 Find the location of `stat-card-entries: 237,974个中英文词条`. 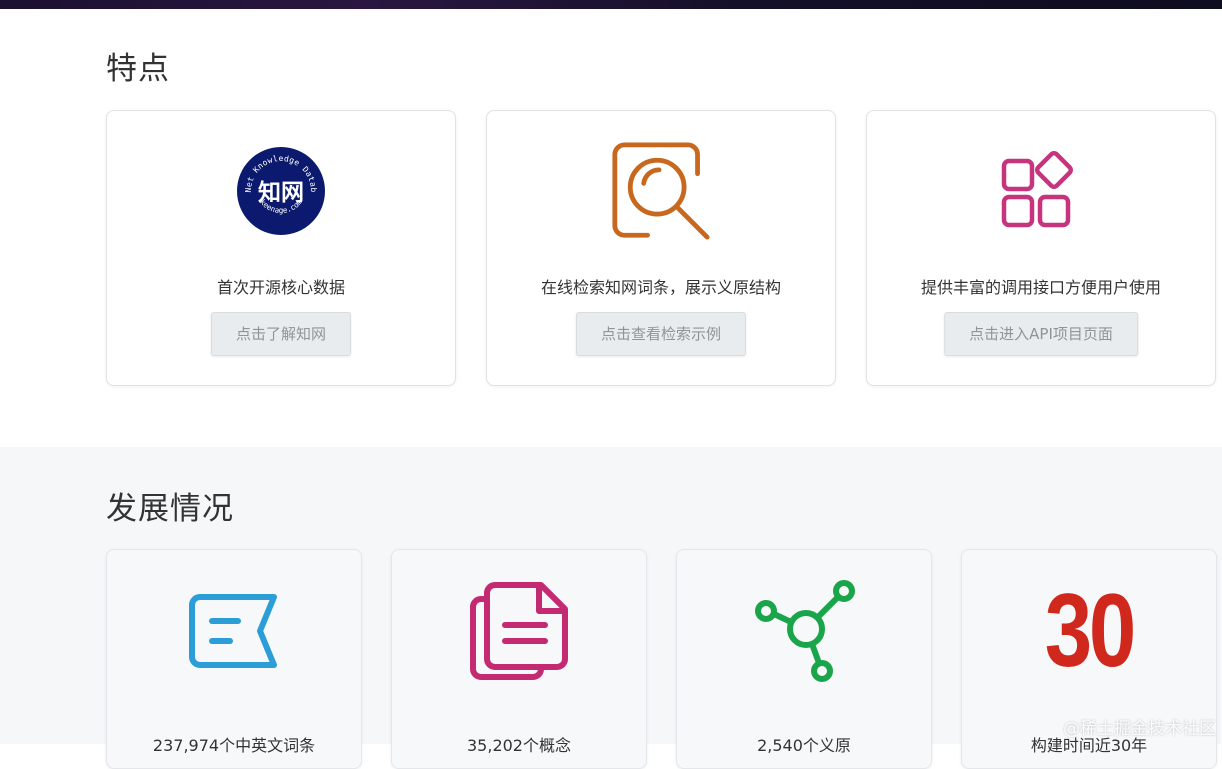

stat-card-entries: 237,974个中英文词条 is located at coordinates (234, 659).